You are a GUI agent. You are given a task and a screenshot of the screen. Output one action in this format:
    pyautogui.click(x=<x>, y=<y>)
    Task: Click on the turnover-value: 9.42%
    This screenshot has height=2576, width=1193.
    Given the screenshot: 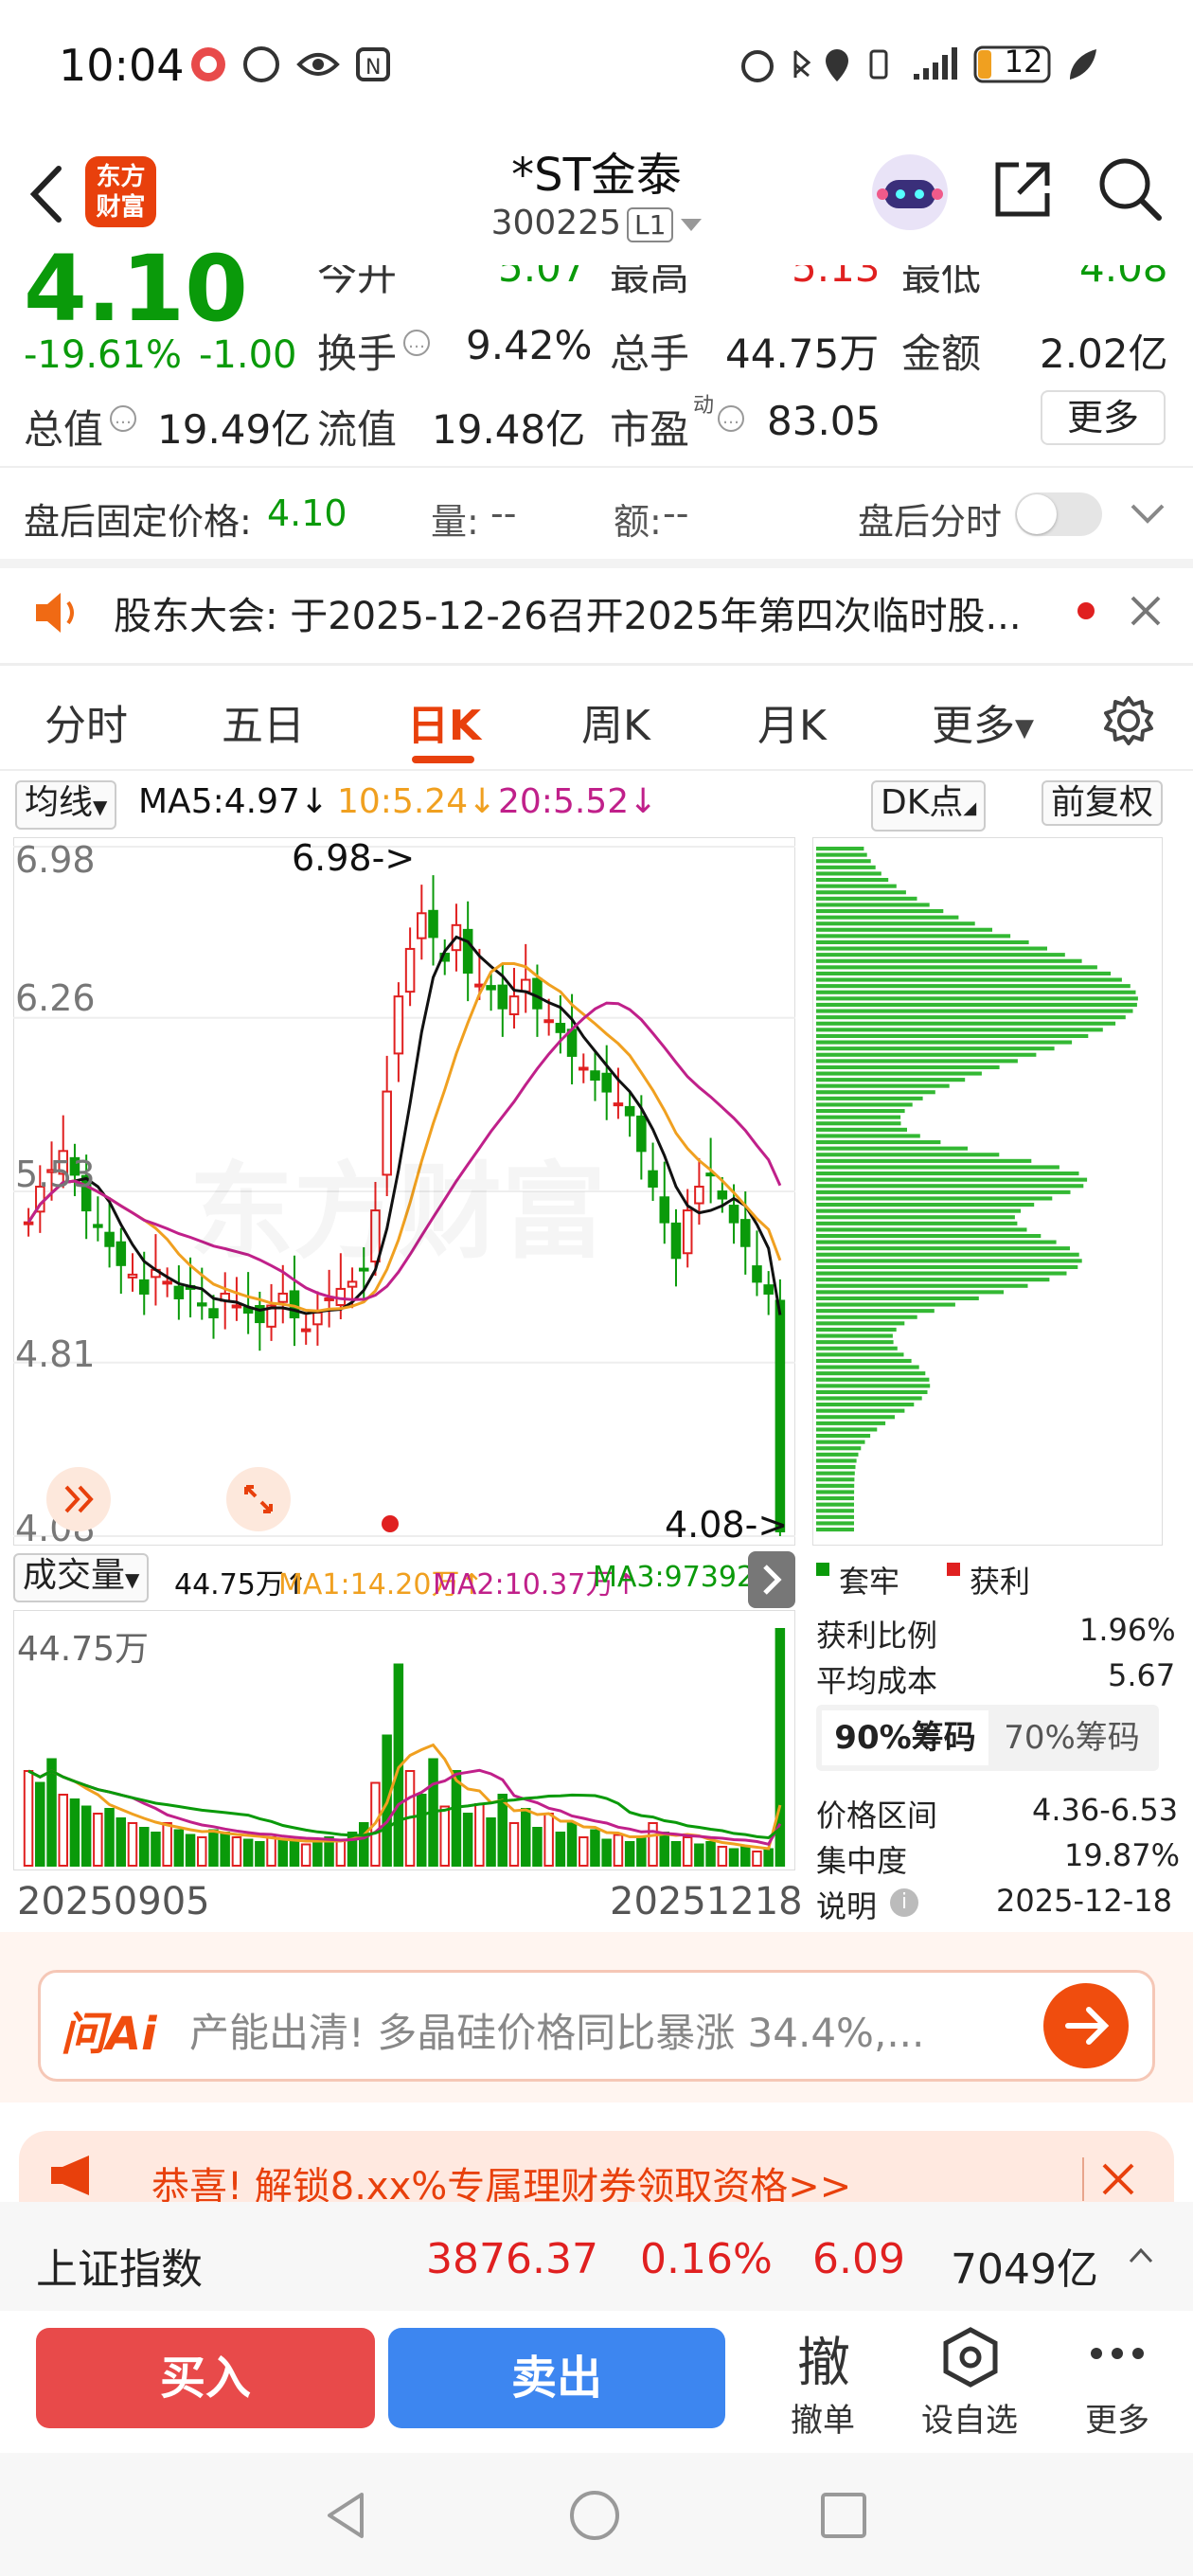 What is the action you would take?
    pyautogui.click(x=529, y=345)
    